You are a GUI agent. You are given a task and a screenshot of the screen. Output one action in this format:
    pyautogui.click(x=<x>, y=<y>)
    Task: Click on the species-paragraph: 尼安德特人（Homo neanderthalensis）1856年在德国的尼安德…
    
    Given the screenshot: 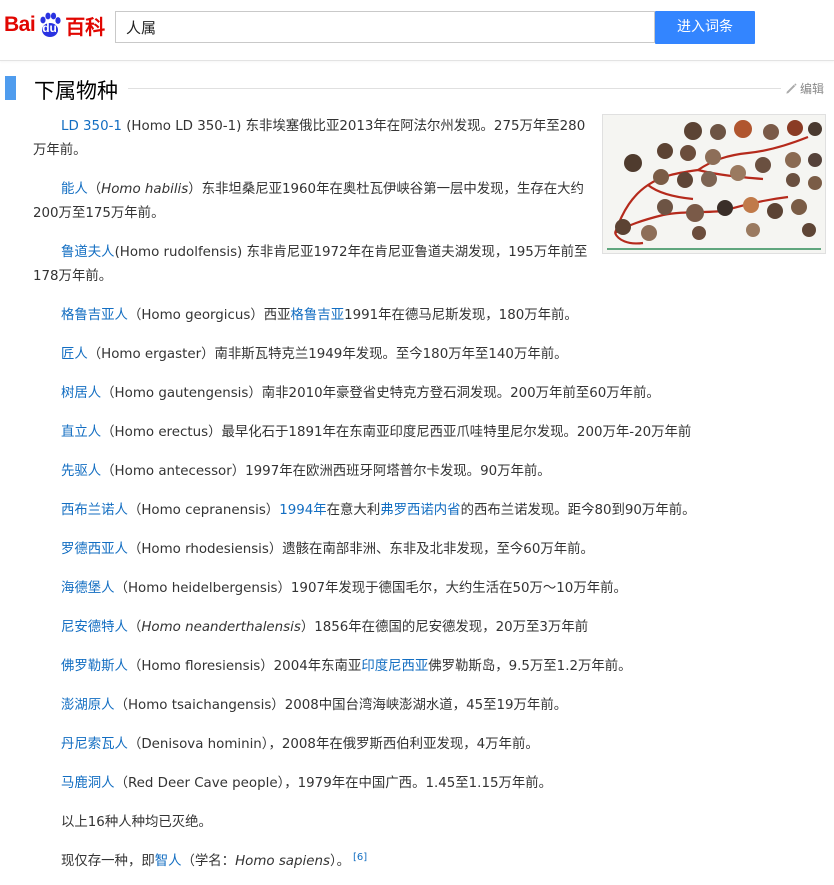 What is the action you would take?
    pyautogui.click(x=383, y=628)
    